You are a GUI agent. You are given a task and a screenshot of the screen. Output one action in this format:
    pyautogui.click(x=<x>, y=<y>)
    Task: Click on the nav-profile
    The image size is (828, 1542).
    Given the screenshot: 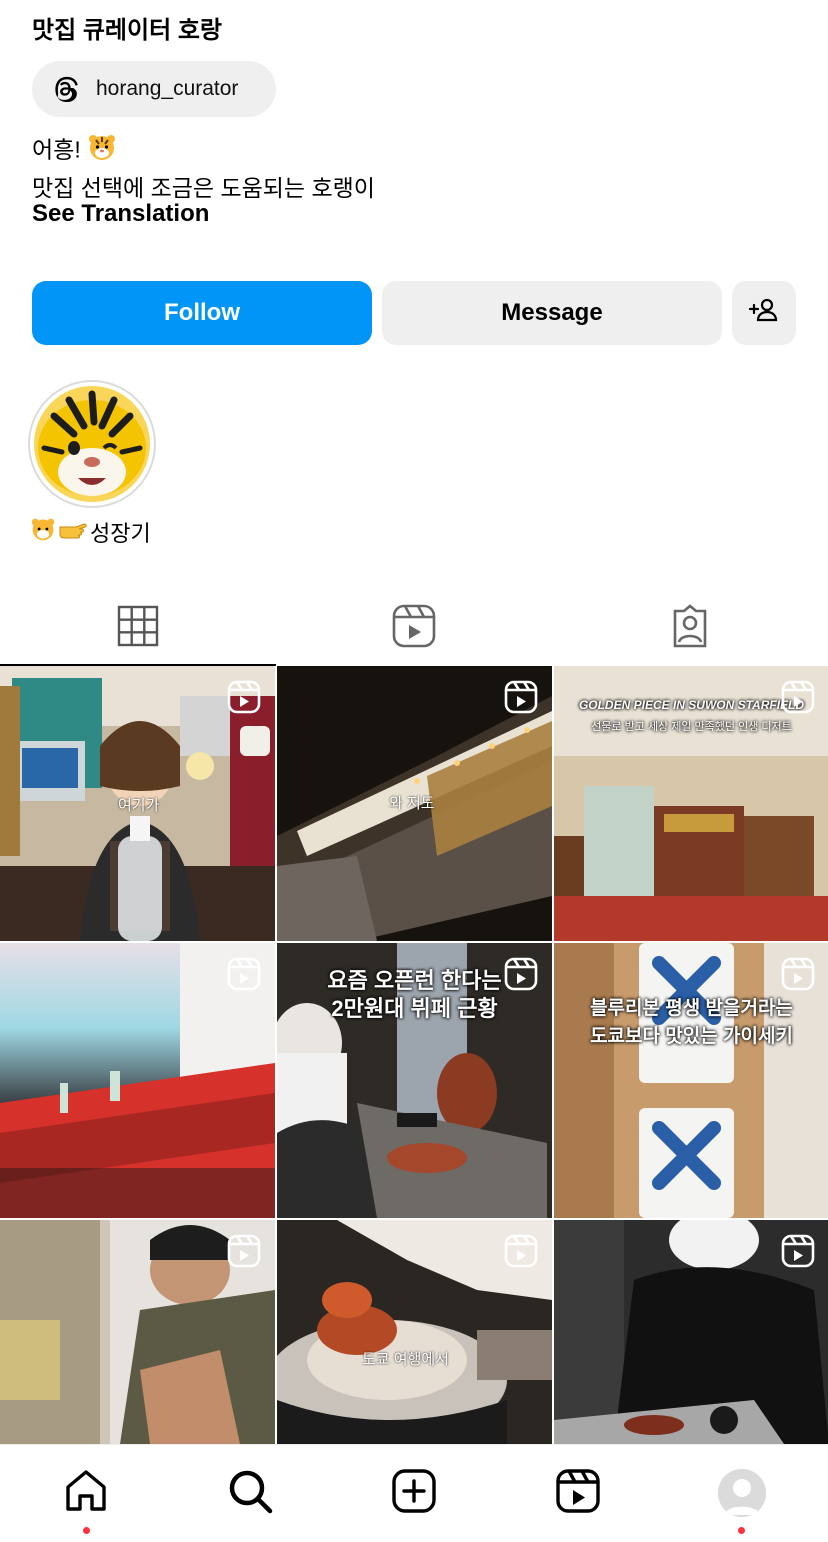 What is the action you would take?
    pyautogui.click(x=742, y=1493)
    